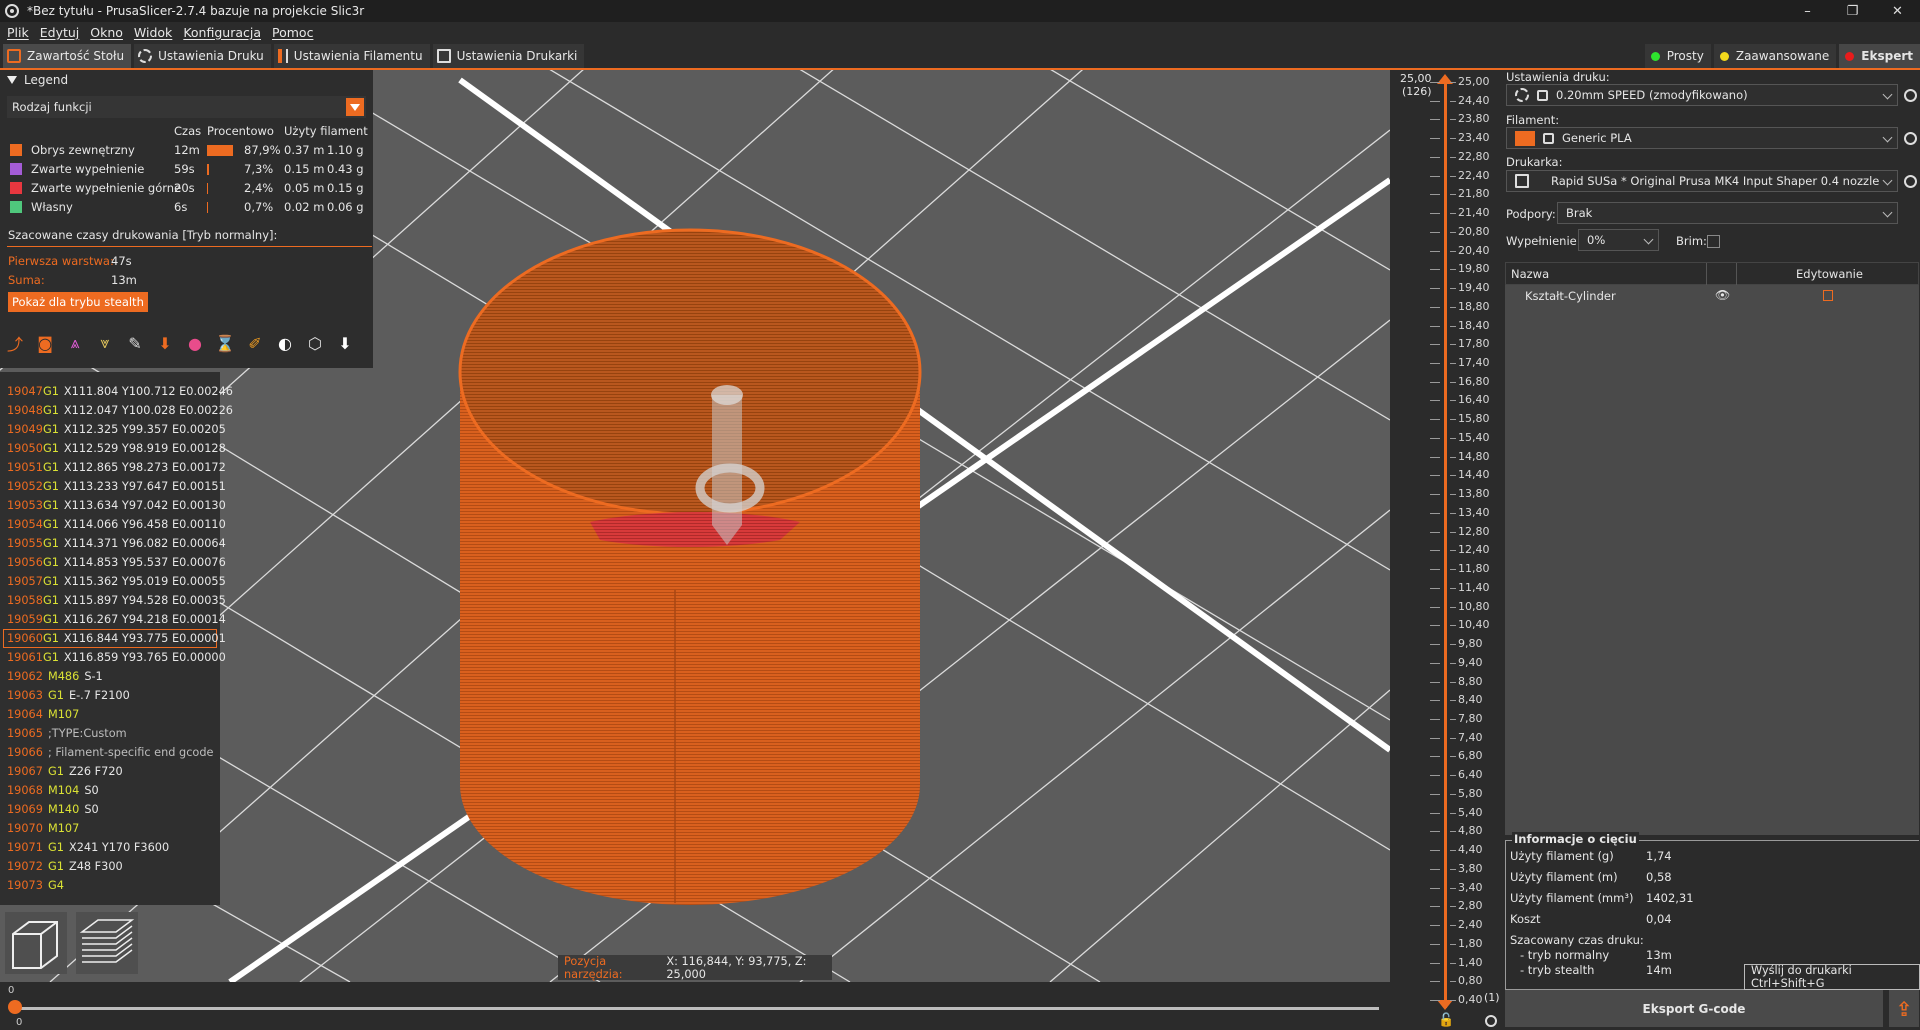 Image resolution: width=1920 pixels, height=1030 pixels. Describe the element at coordinates (25, 486) in the screenshot. I see `line-number: 19052` at that location.